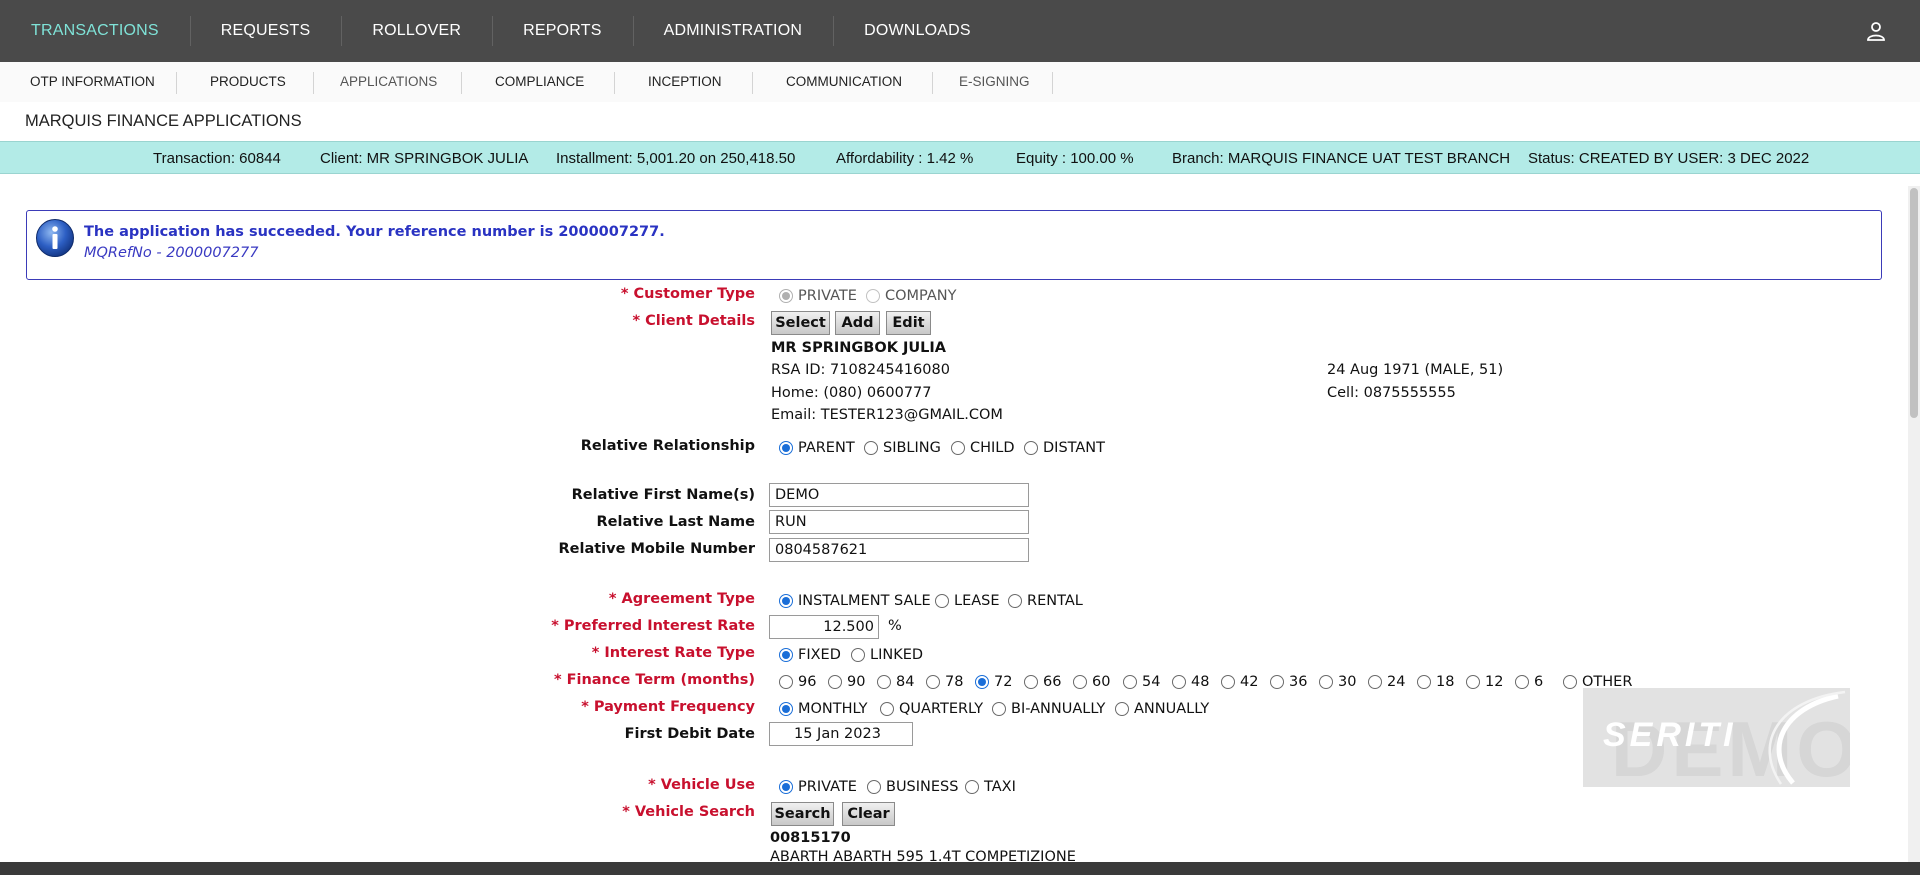 This screenshot has width=1920, height=875. Describe the element at coordinates (868, 814) in the screenshot. I see `vehicle-clear-button: Clear` at that location.